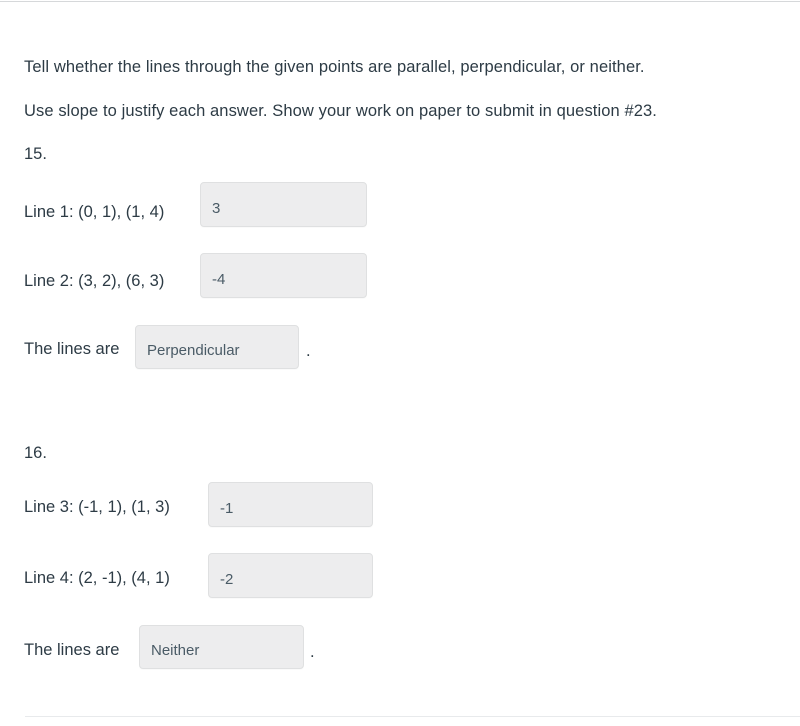  I want to click on question-15-relationship-field, so click(217, 347).